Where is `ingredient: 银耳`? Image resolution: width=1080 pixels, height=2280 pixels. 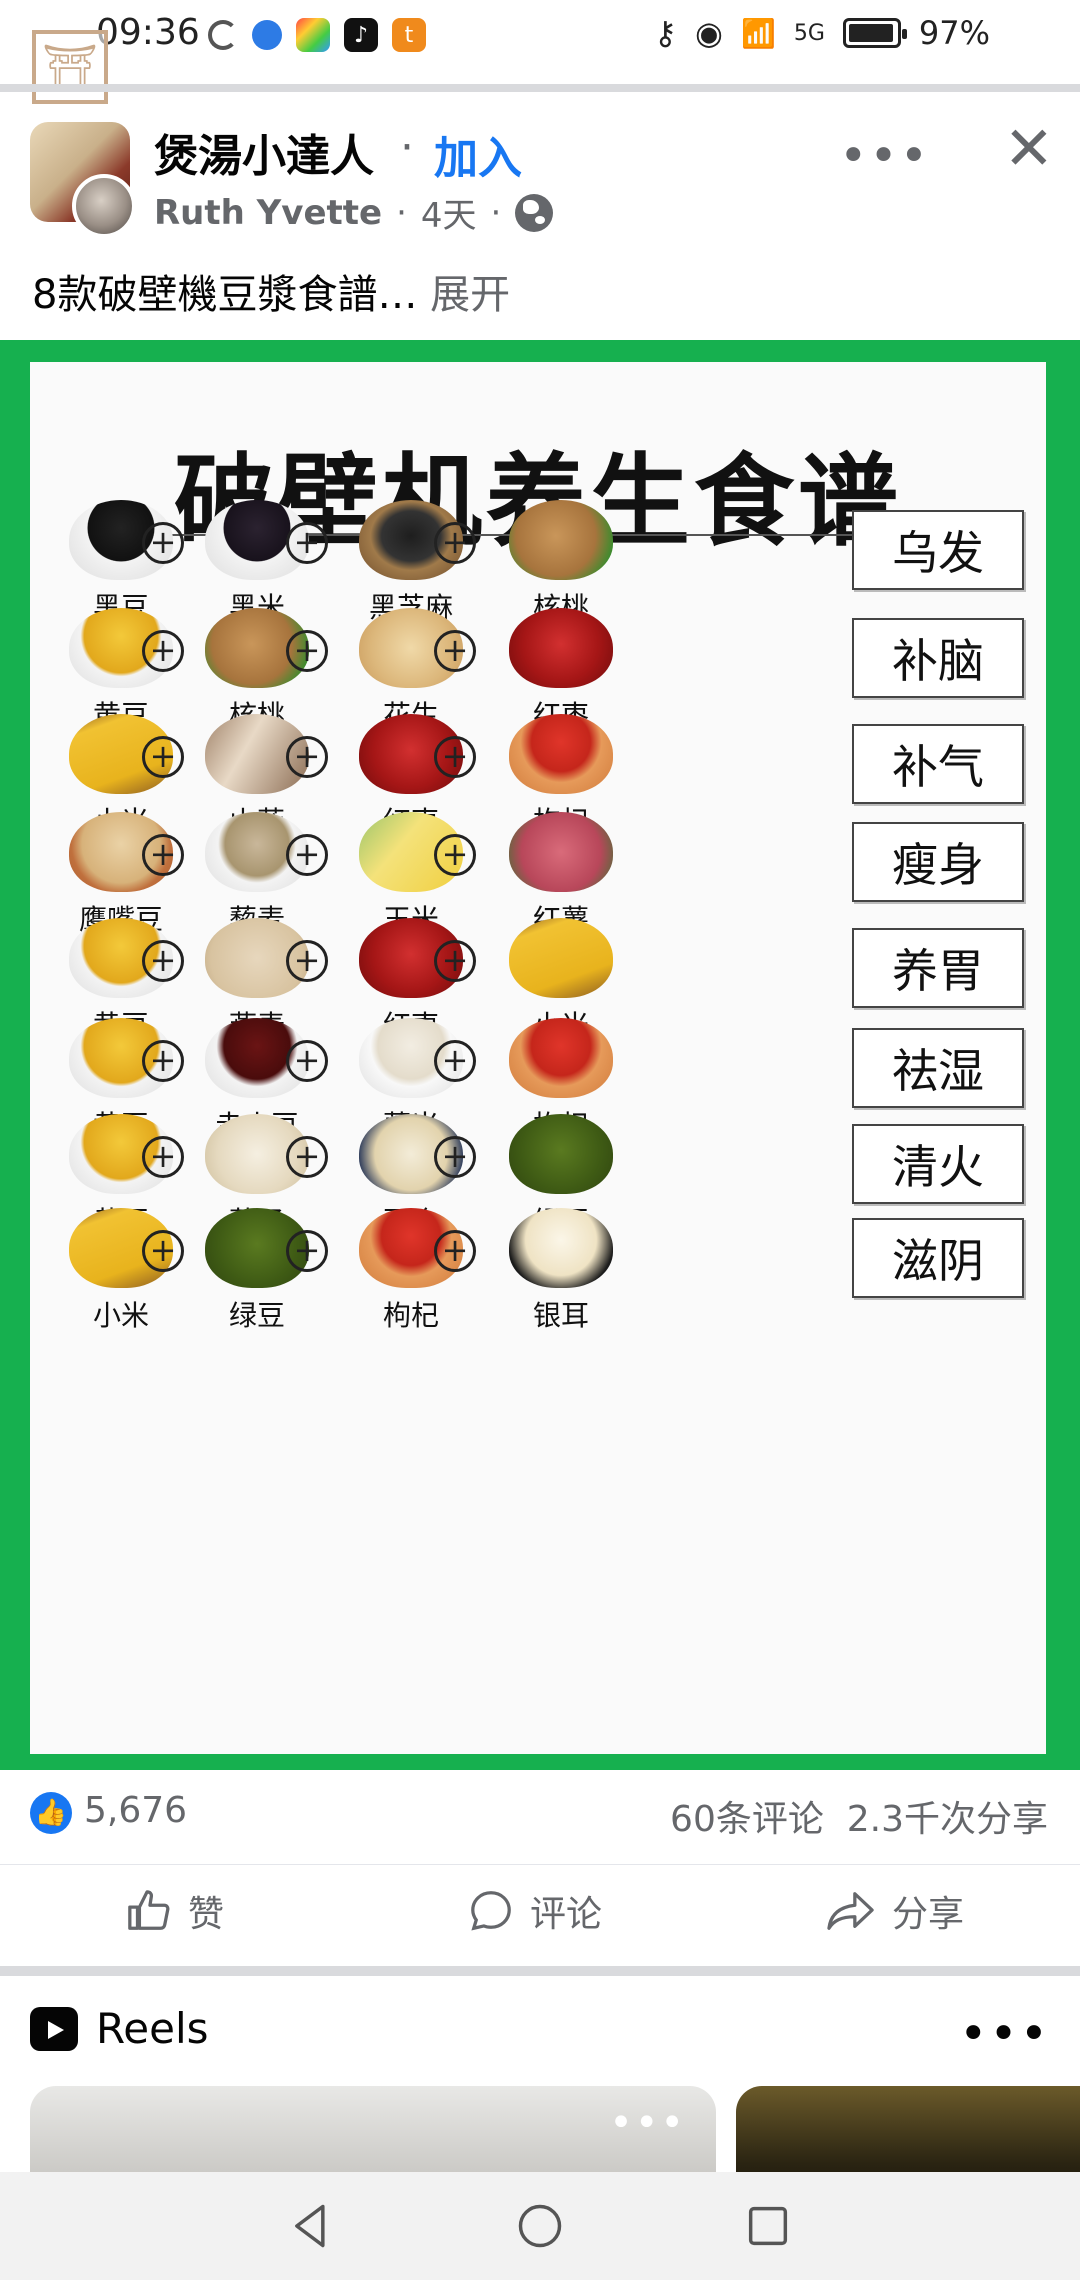 ingredient: 银耳 is located at coordinates (561, 1271).